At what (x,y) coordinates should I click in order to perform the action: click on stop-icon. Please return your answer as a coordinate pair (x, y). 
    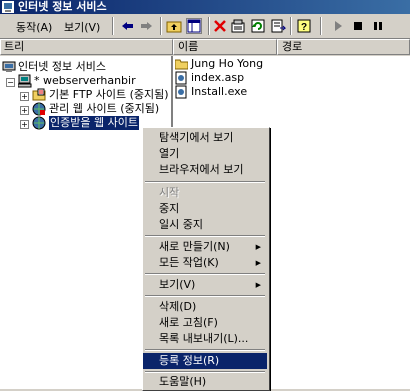
    Looking at the image, I should click on (358, 26).